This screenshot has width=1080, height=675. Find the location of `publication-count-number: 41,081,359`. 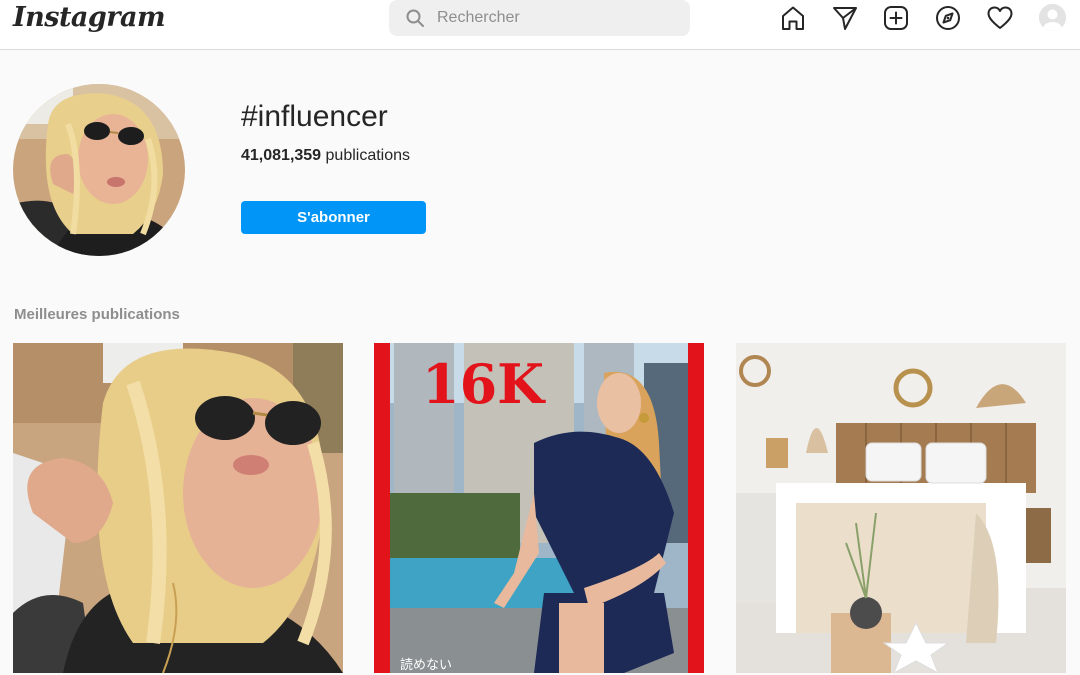

publication-count-number: 41,081,359 is located at coordinates (281, 155).